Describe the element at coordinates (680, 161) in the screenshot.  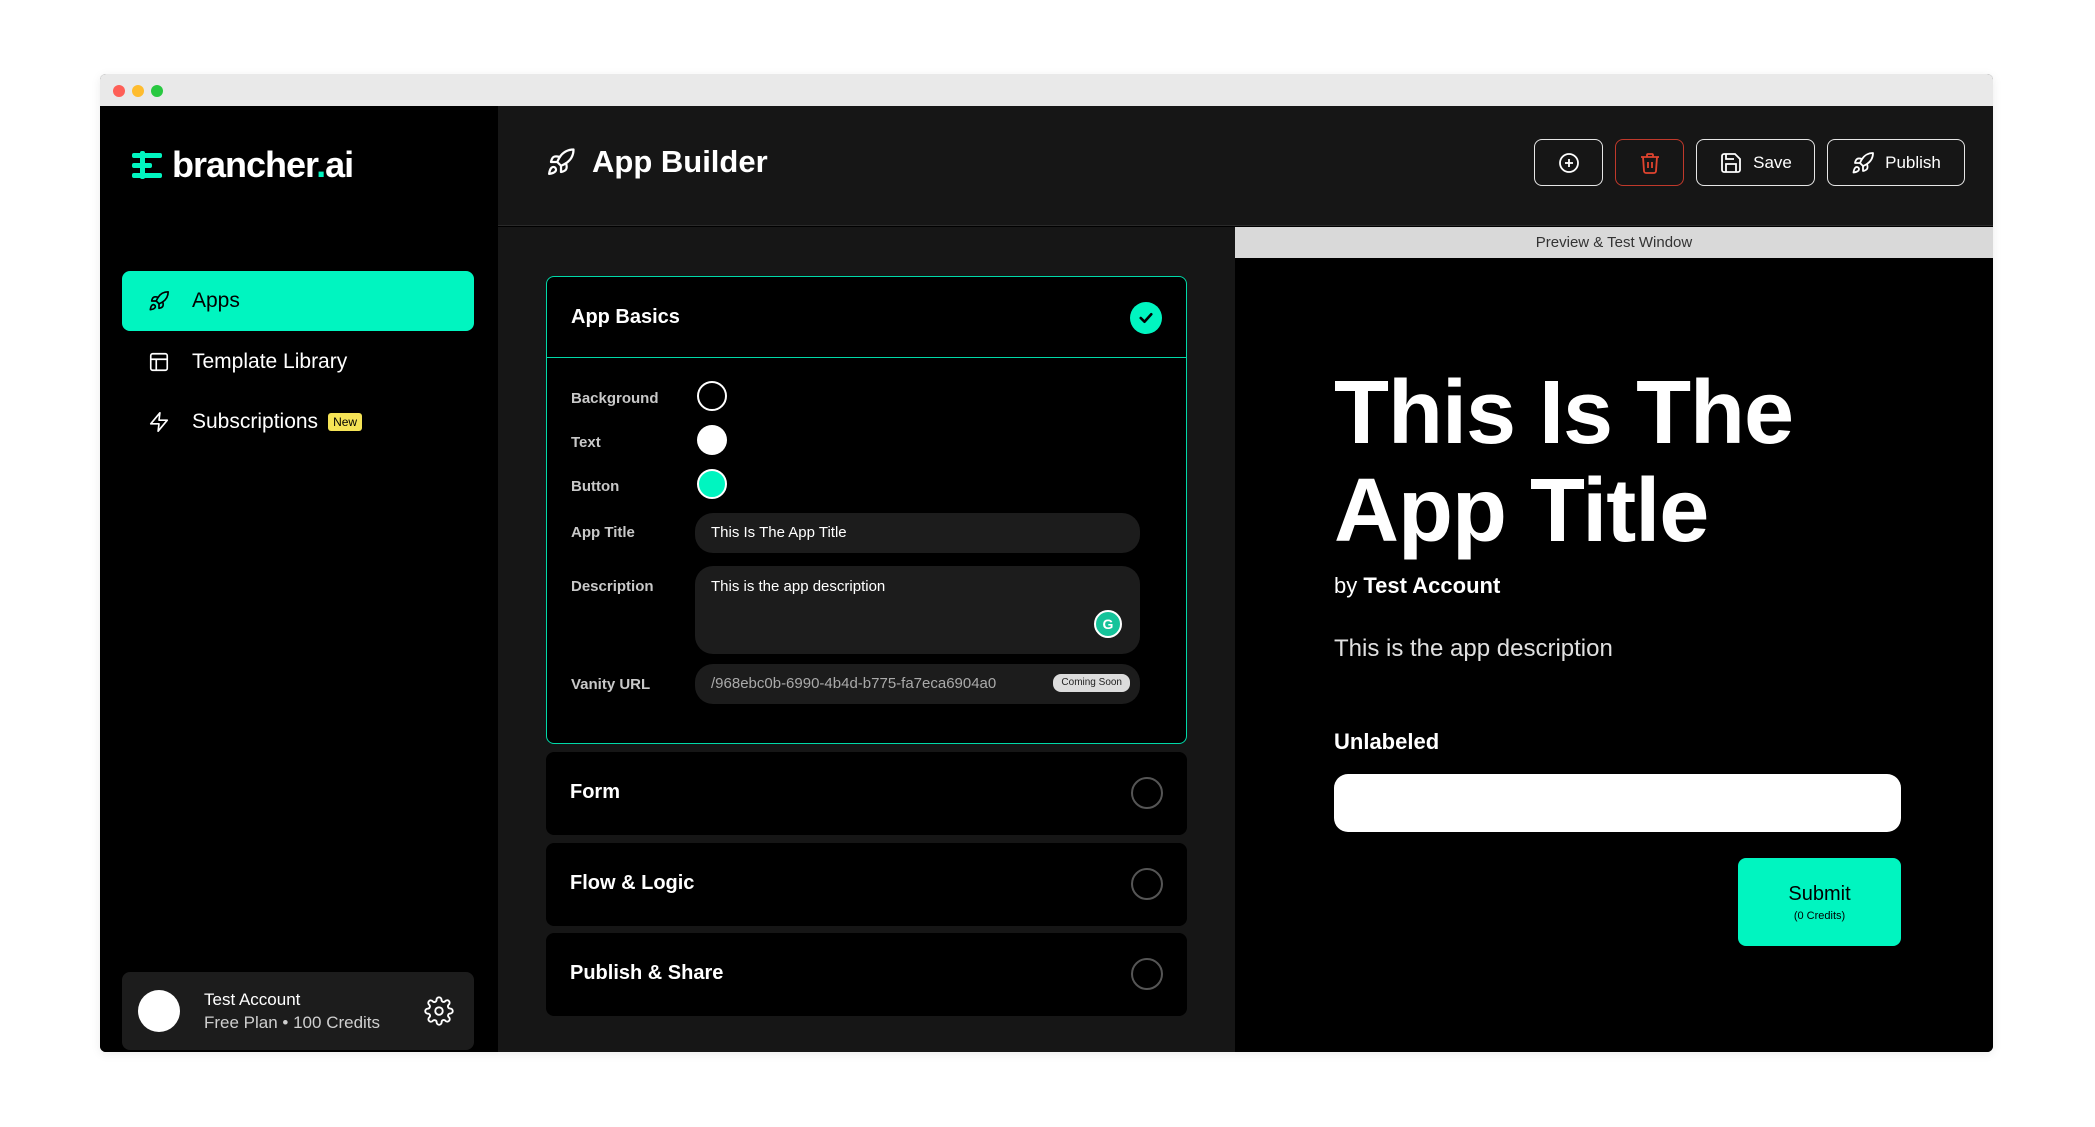
I see `page-title-text: App Builder` at that location.